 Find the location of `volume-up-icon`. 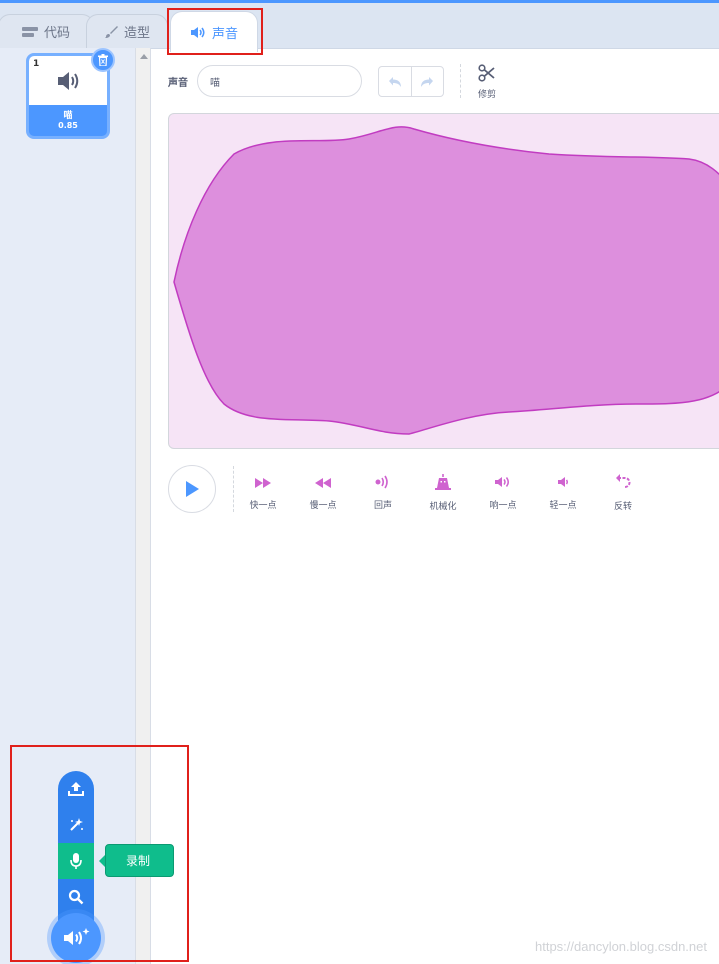

volume-up-icon is located at coordinates (502, 482).